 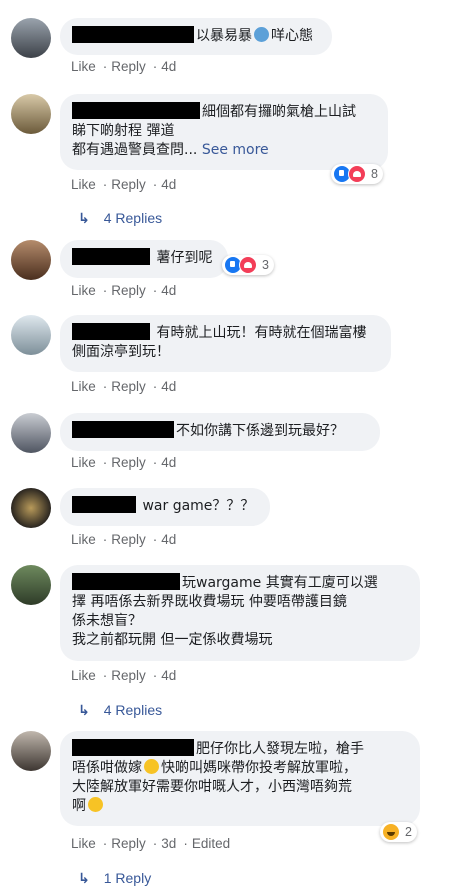 I want to click on comment-line: 啊, so click(x=79, y=806).